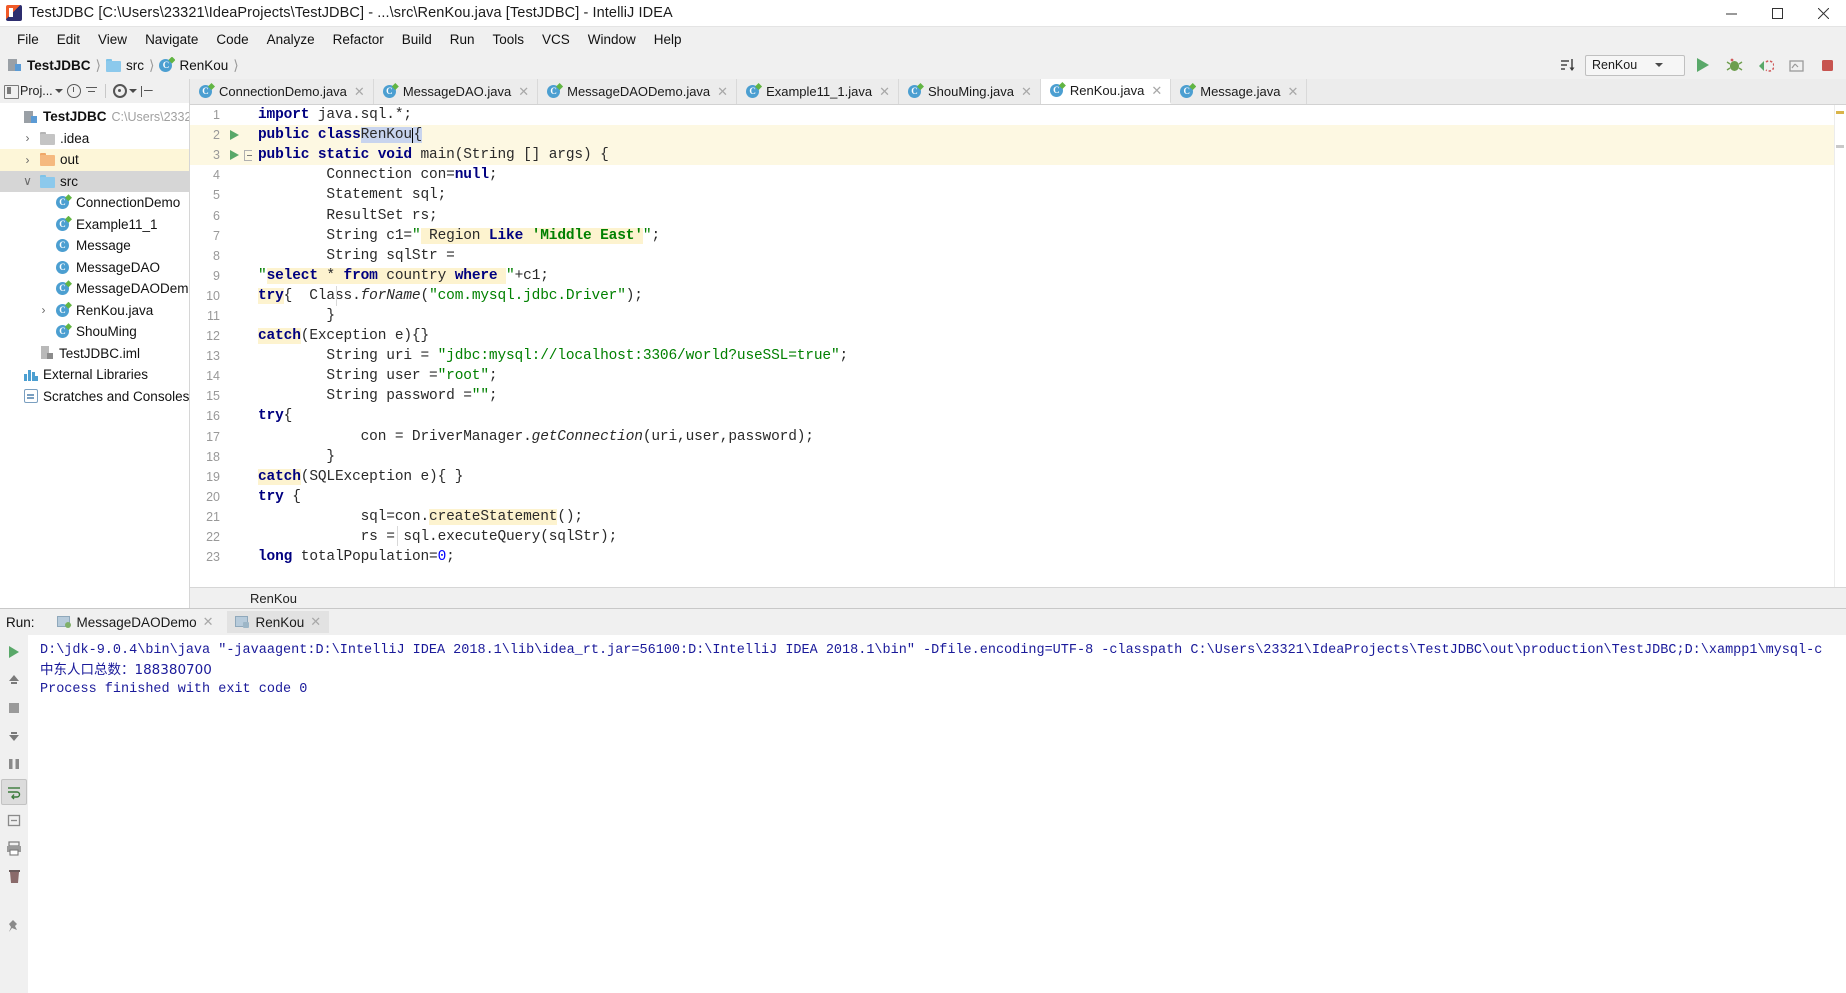  What do you see at coordinates (1043, 276) in the screenshot?
I see `code-line: " select * from country where " +c1;` at bounding box center [1043, 276].